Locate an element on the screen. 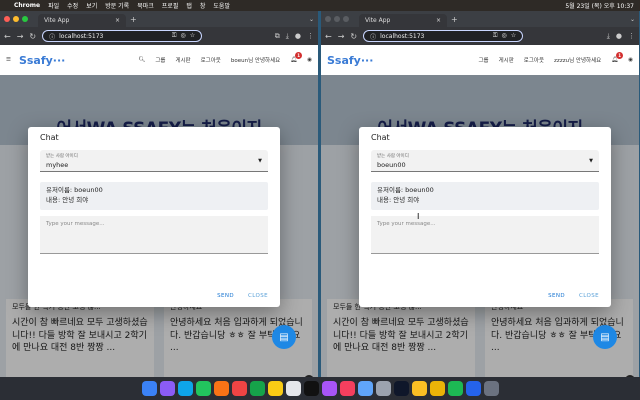 This screenshot has width=640, height=400. music-icon is located at coordinates (347, 388).